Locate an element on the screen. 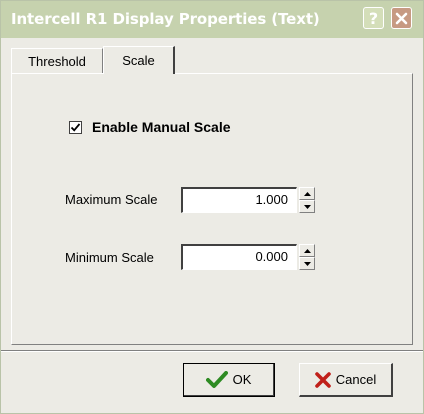 This screenshot has height=414, width=424. ok-button-label: OK is located at coordinates (242, 379).